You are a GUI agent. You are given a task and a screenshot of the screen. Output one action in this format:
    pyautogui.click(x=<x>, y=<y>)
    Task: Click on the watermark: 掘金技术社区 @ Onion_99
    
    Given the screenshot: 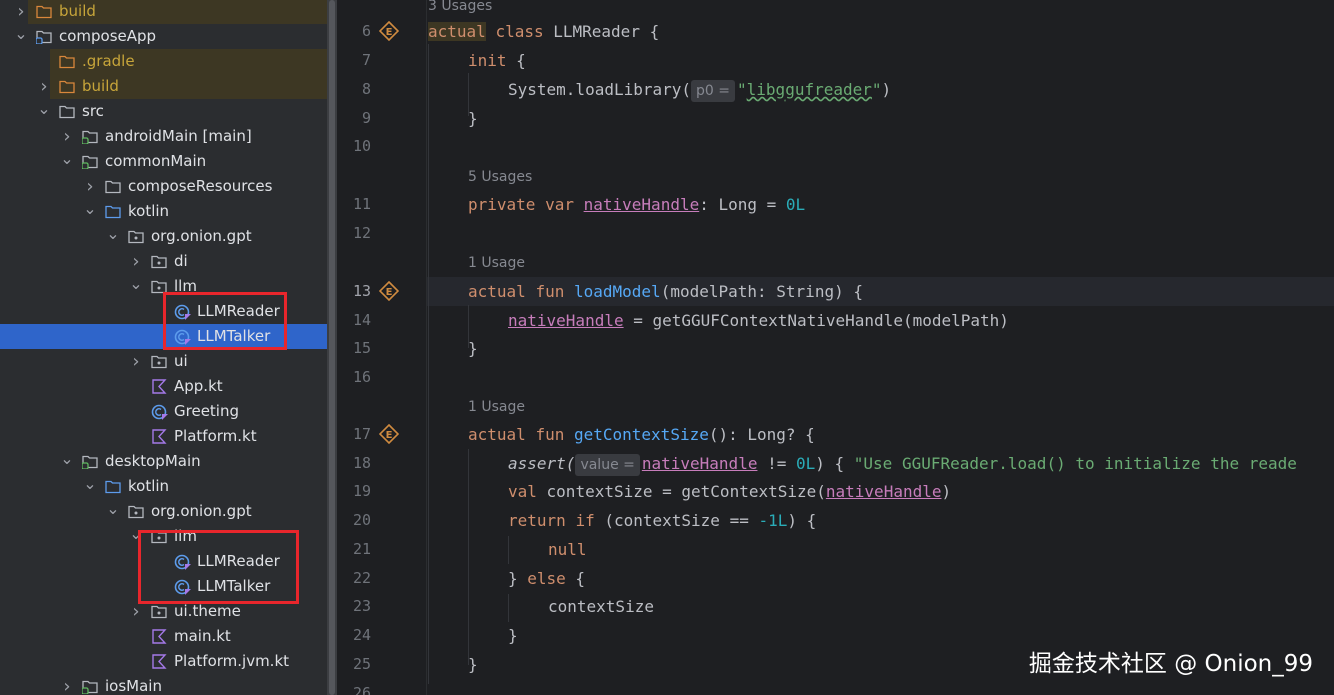 What is the action you would take?
    pyautogui.click(x=1170, y=664)
    